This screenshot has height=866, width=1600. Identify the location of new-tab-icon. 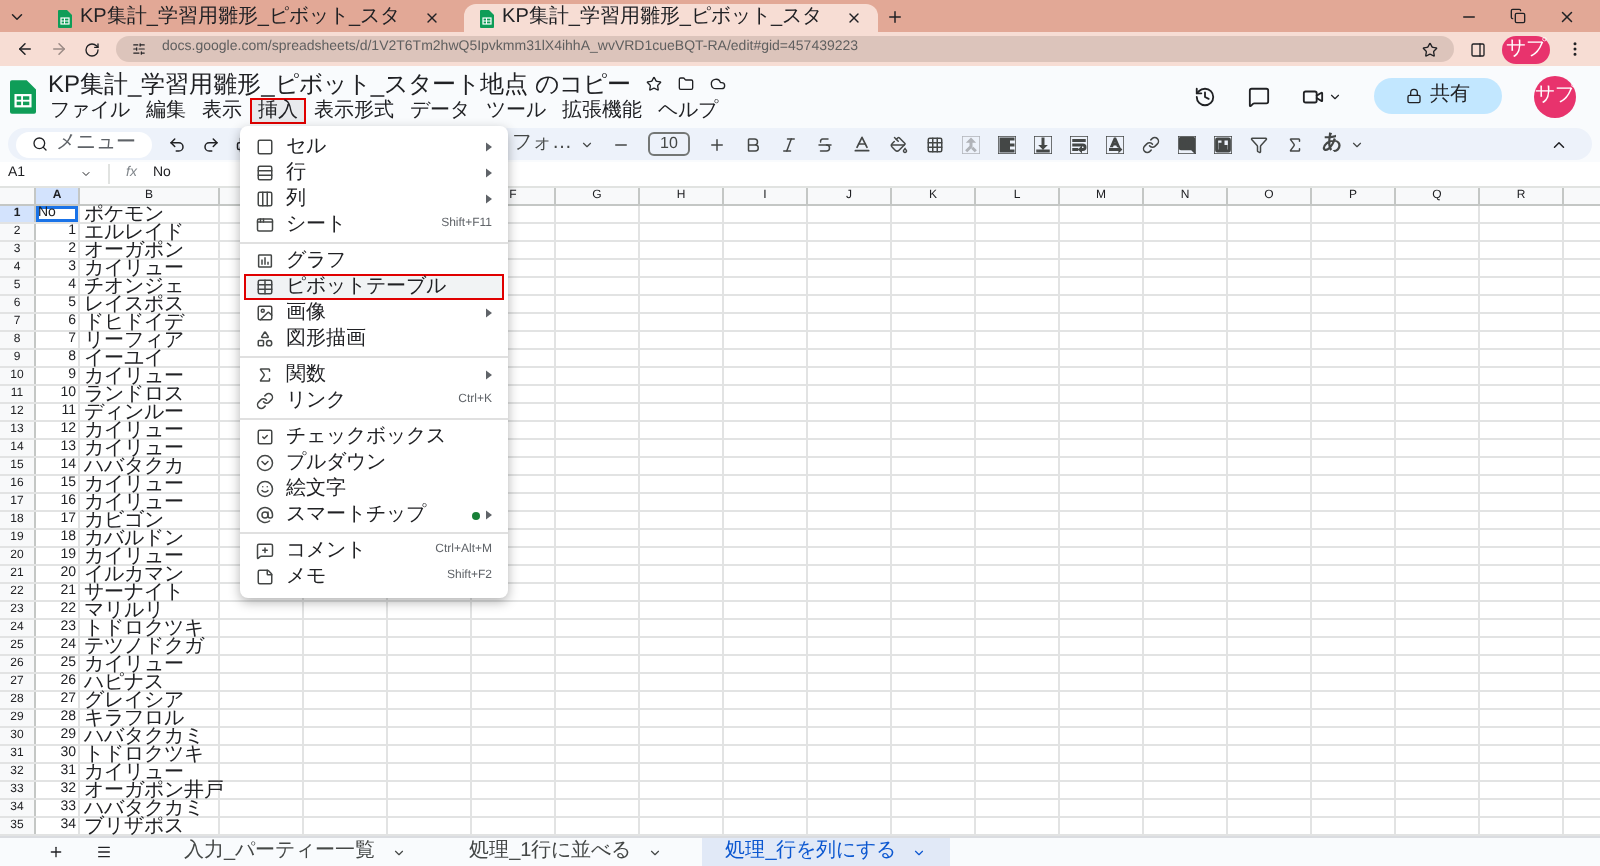
(895, 16).